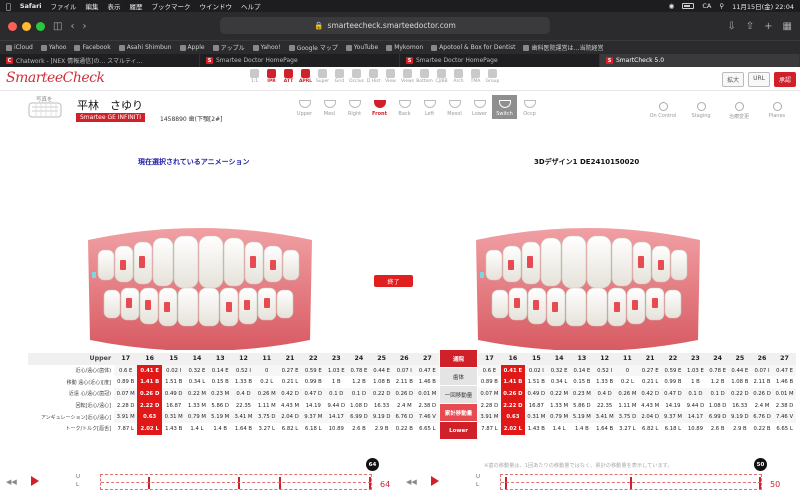  What do you see at coordinates (266, 47) in the screenshot?
I see `bookmark-item: Yahoo!` at bounding box center [266, 47].